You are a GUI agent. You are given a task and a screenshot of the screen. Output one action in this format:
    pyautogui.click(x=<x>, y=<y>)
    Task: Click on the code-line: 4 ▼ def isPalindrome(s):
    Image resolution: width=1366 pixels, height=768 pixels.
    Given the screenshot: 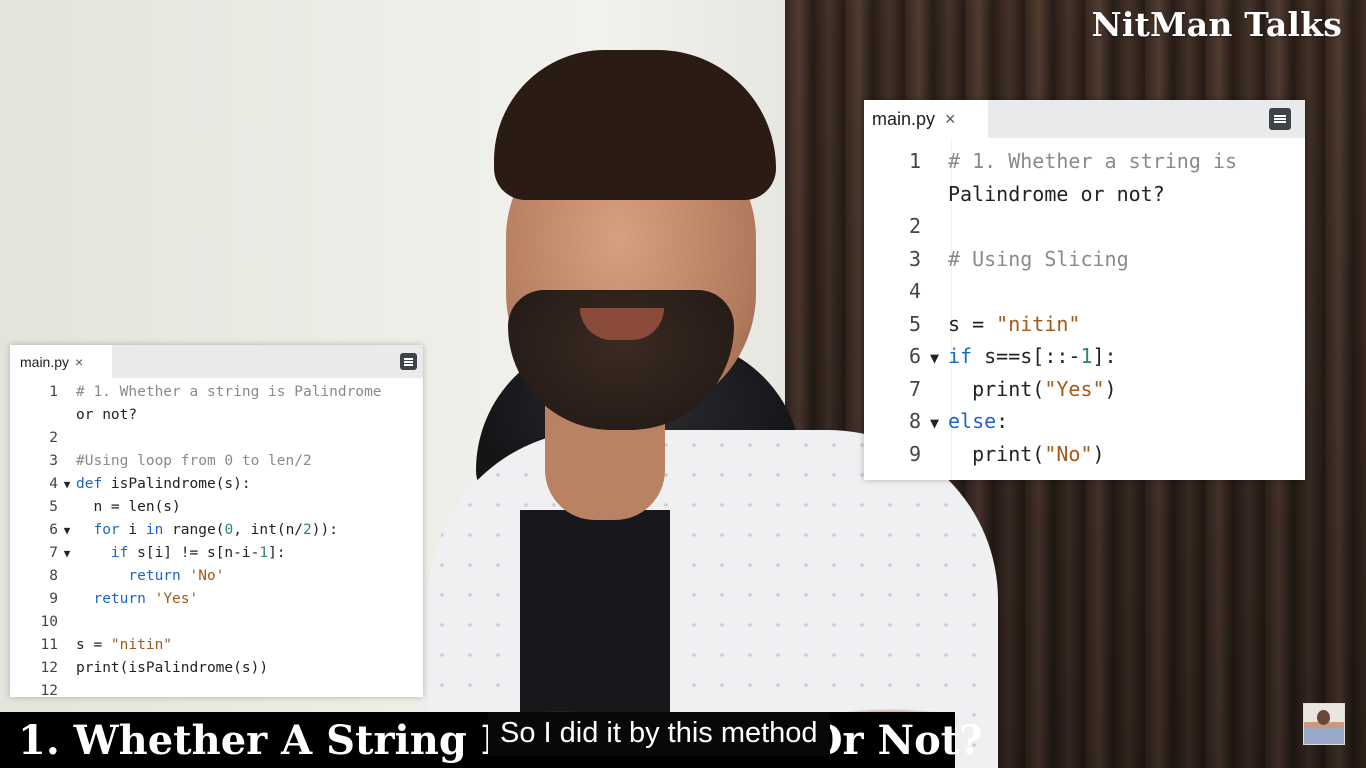 What is the action you would take?
    pyautogui.click(x=216, y=487)
    